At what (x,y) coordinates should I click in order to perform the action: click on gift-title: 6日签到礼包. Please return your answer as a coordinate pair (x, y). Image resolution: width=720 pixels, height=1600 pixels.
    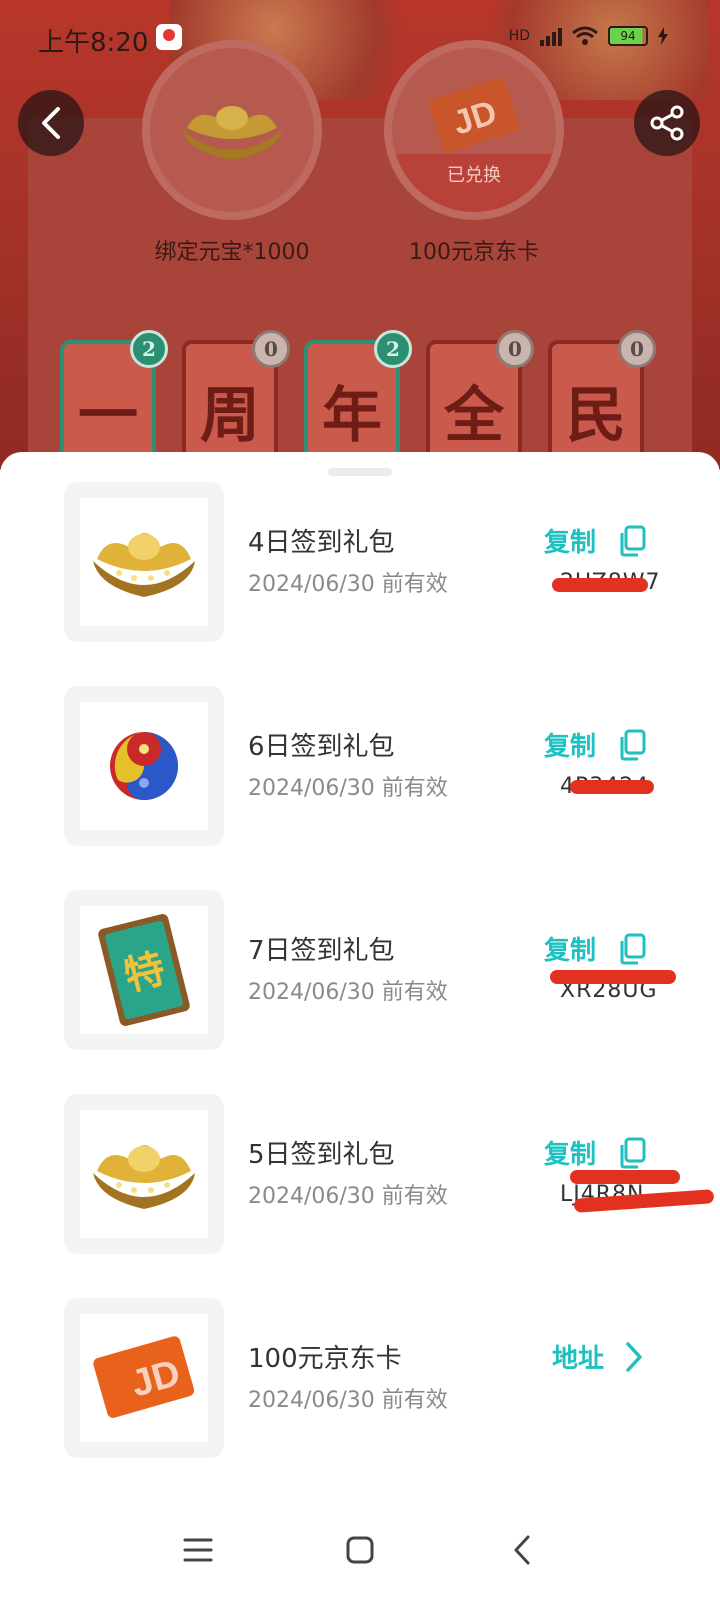
    Looking at the image, I should click on (321, 747).